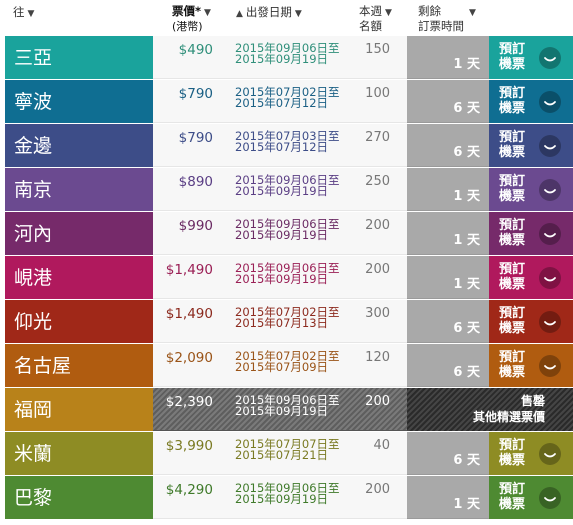  Describe the element at coordinates (79, 57) in the screenshot. I see `destination-cell: 三亞` at that location.